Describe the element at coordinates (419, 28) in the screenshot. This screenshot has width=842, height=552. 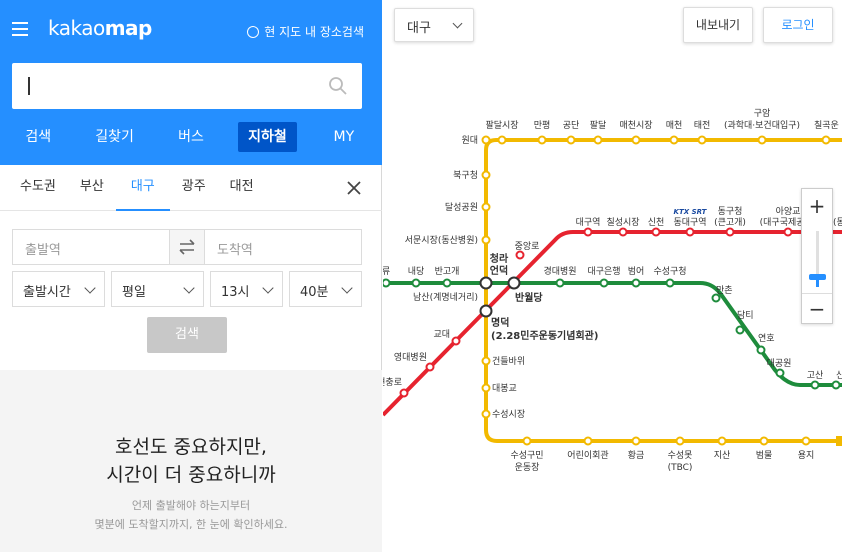
I see `map-city-value: 대구` at that location.